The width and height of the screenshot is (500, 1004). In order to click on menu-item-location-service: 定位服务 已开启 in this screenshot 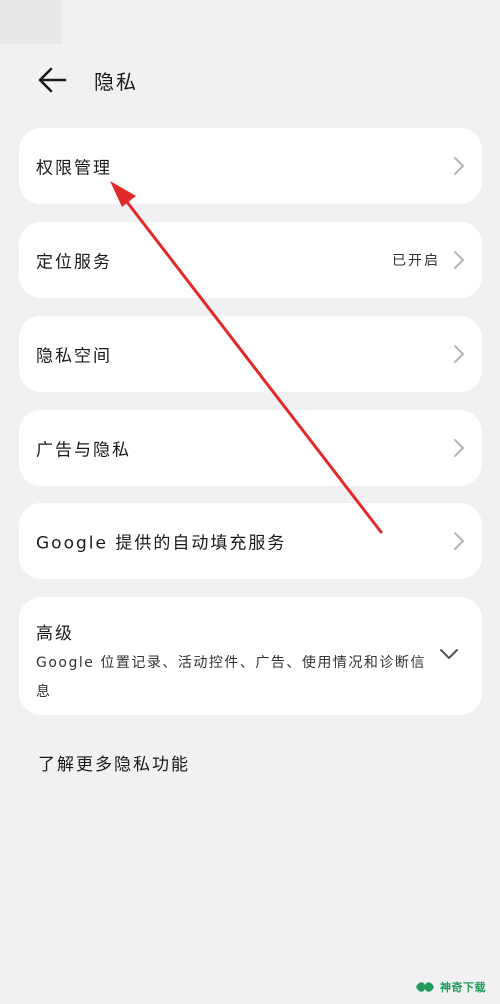, I will do `click(250, 260)`.